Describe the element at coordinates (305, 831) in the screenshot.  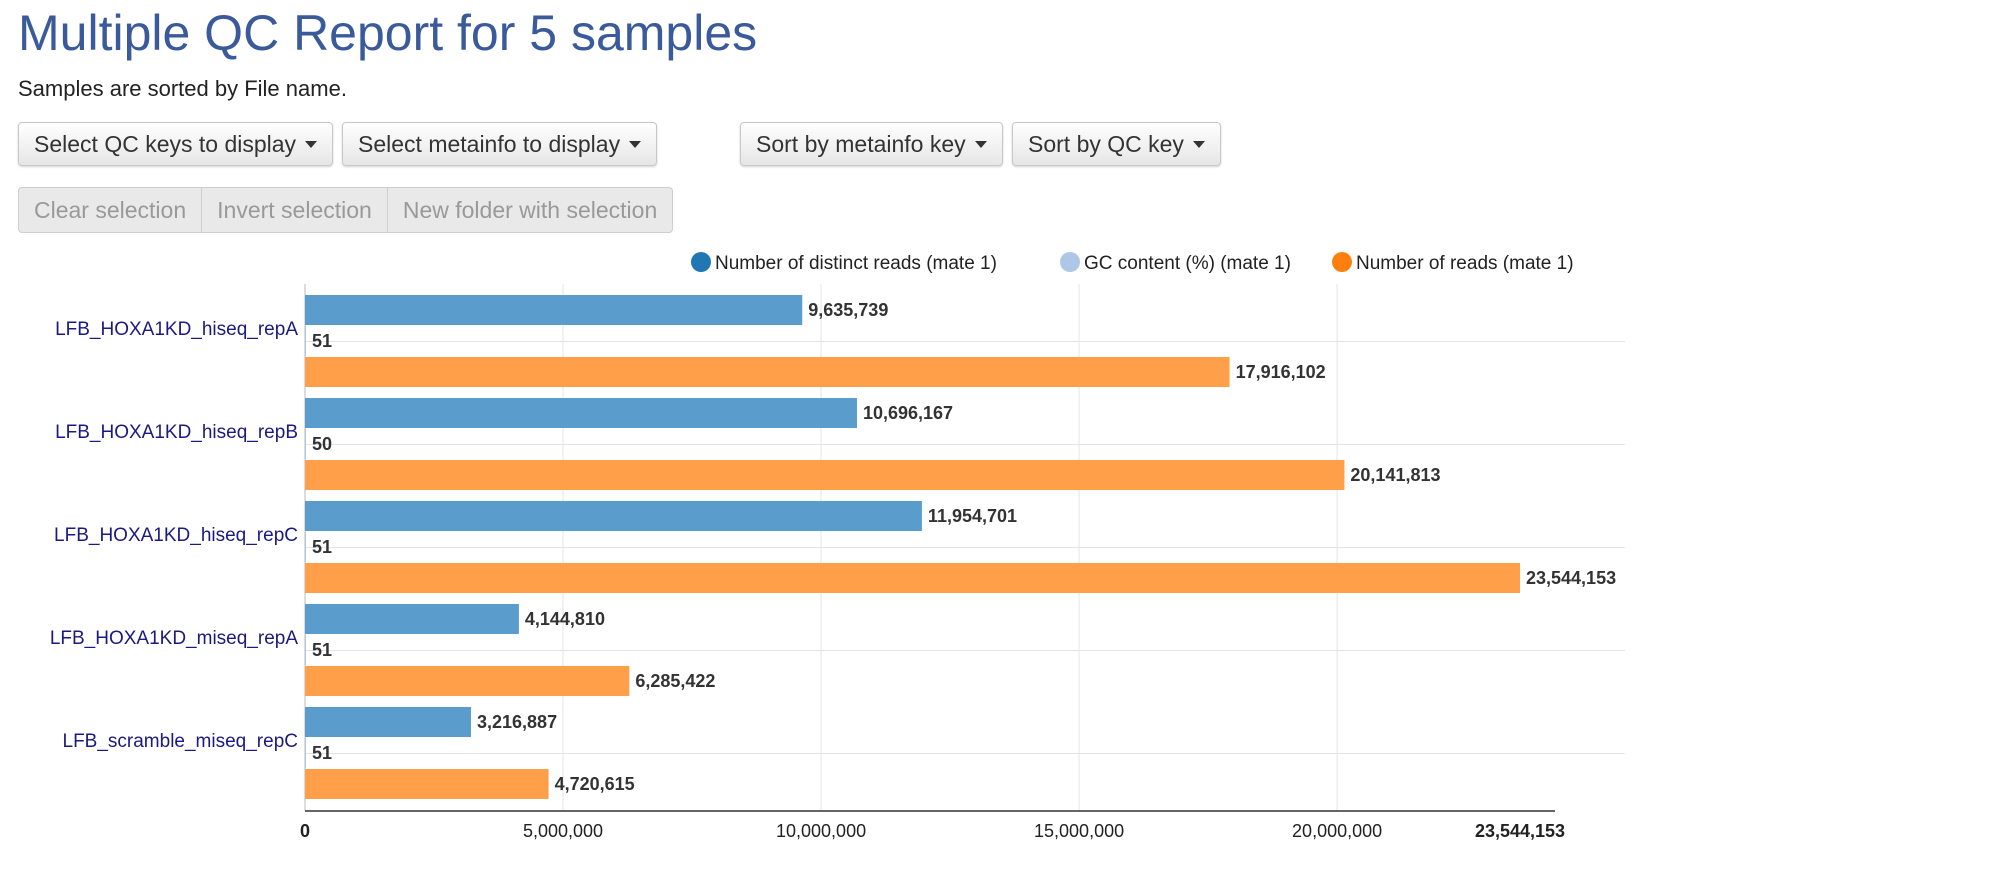
I see `x-tick-label: 0` at that location.